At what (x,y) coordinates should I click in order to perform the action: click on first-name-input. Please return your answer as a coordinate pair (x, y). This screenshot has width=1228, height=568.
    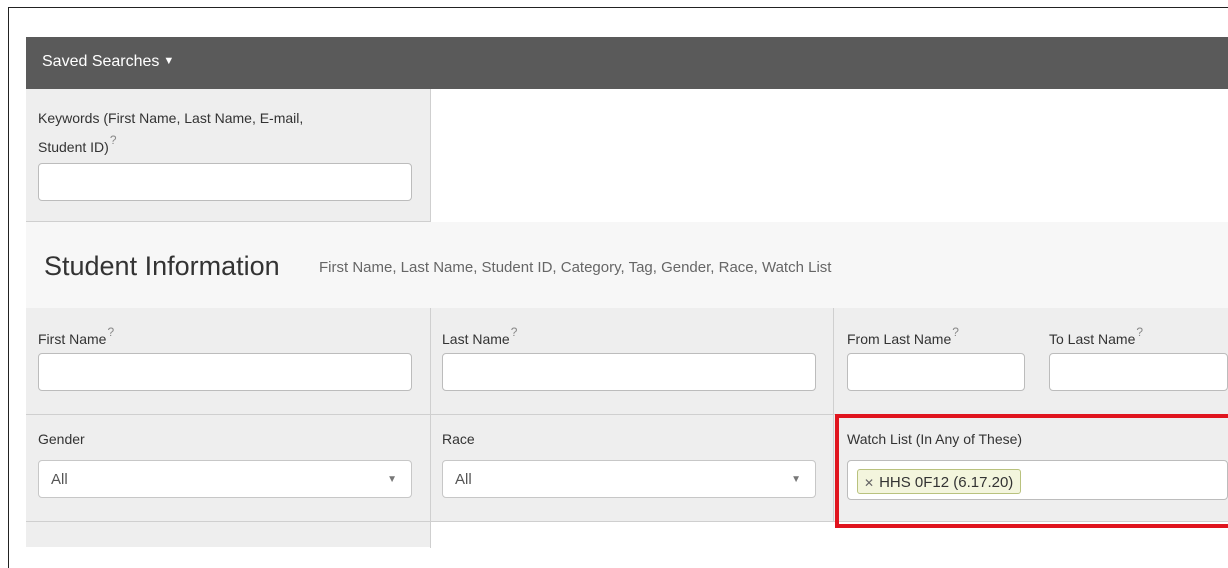
    Looking at the image, I should click on (225, 372).